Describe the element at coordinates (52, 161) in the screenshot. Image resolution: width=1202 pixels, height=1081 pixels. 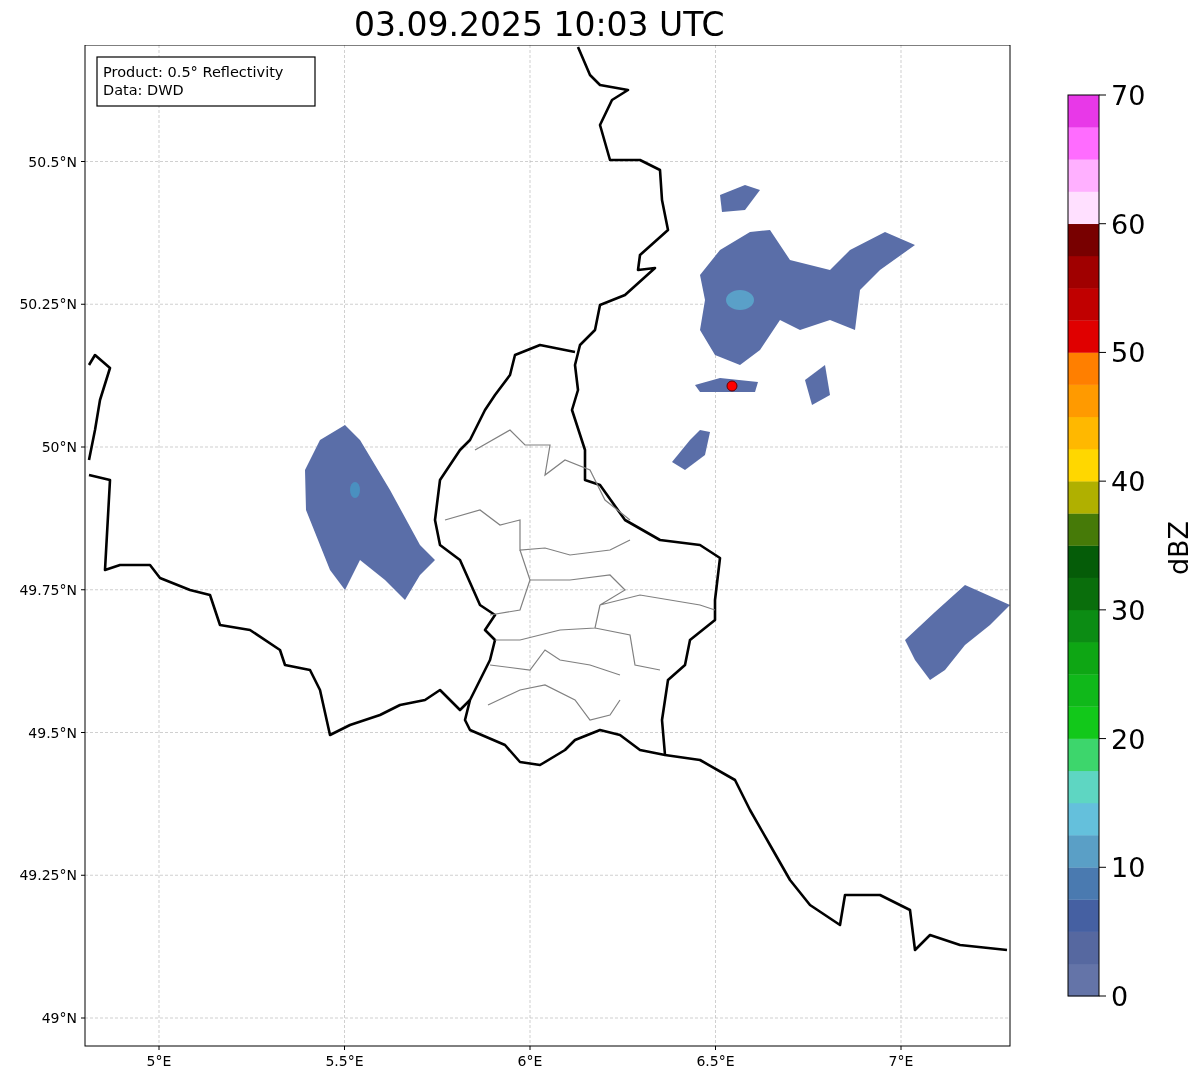
I see `latitude-label: 50.5°N` at that location.